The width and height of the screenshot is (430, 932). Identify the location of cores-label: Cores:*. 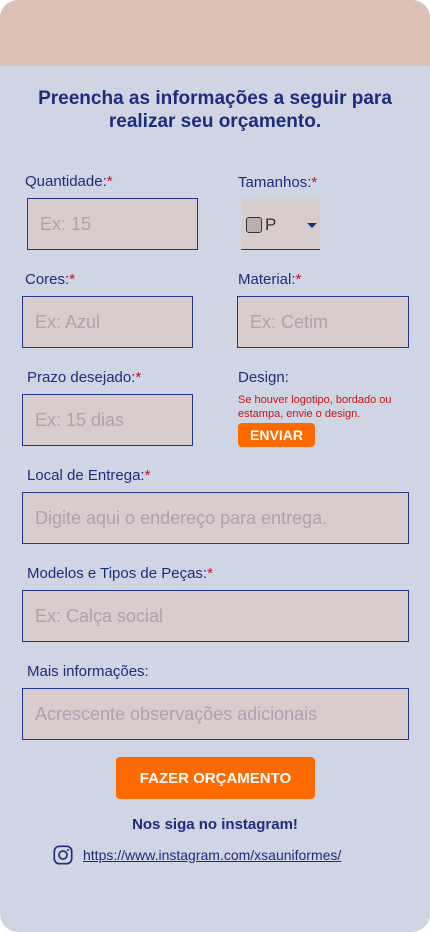
(50, 279).